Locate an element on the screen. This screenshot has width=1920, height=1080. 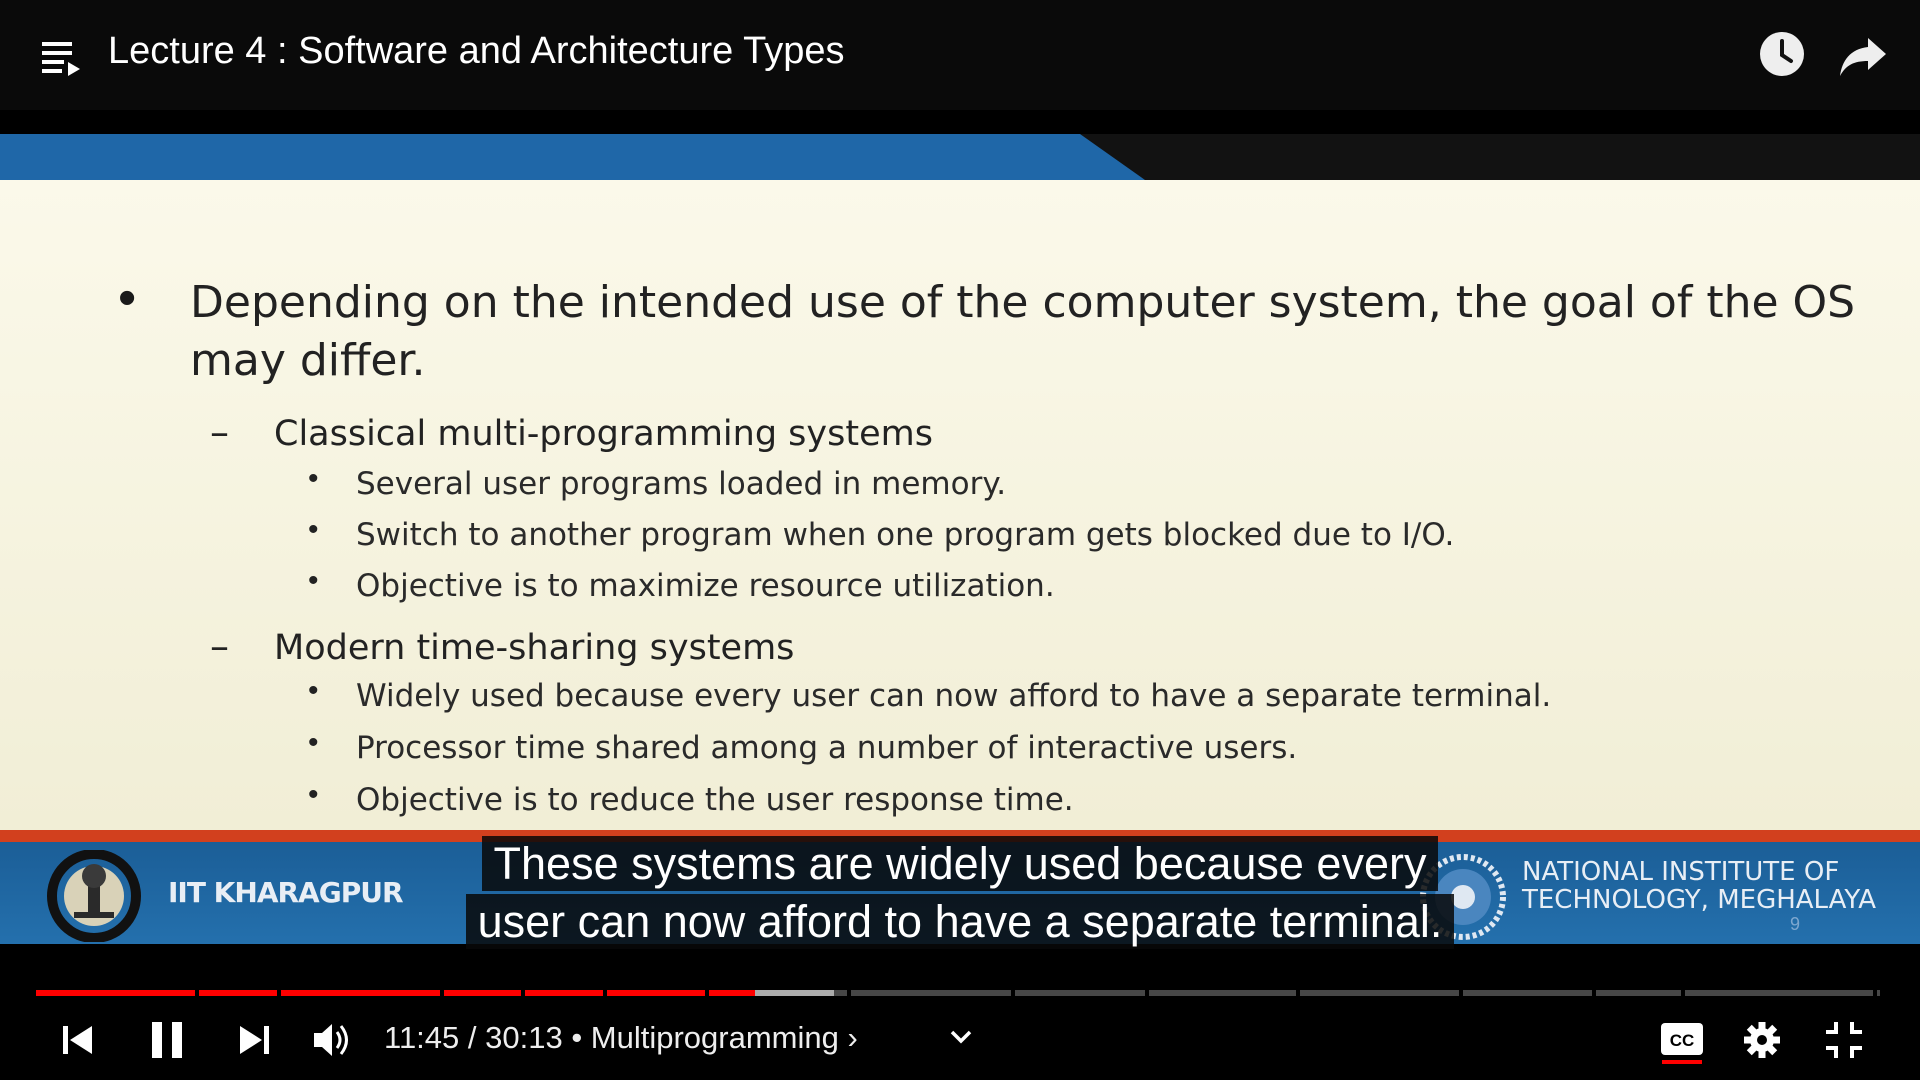
section-item: Several user programs loaded in memory. is located at coordinates (681, 484).